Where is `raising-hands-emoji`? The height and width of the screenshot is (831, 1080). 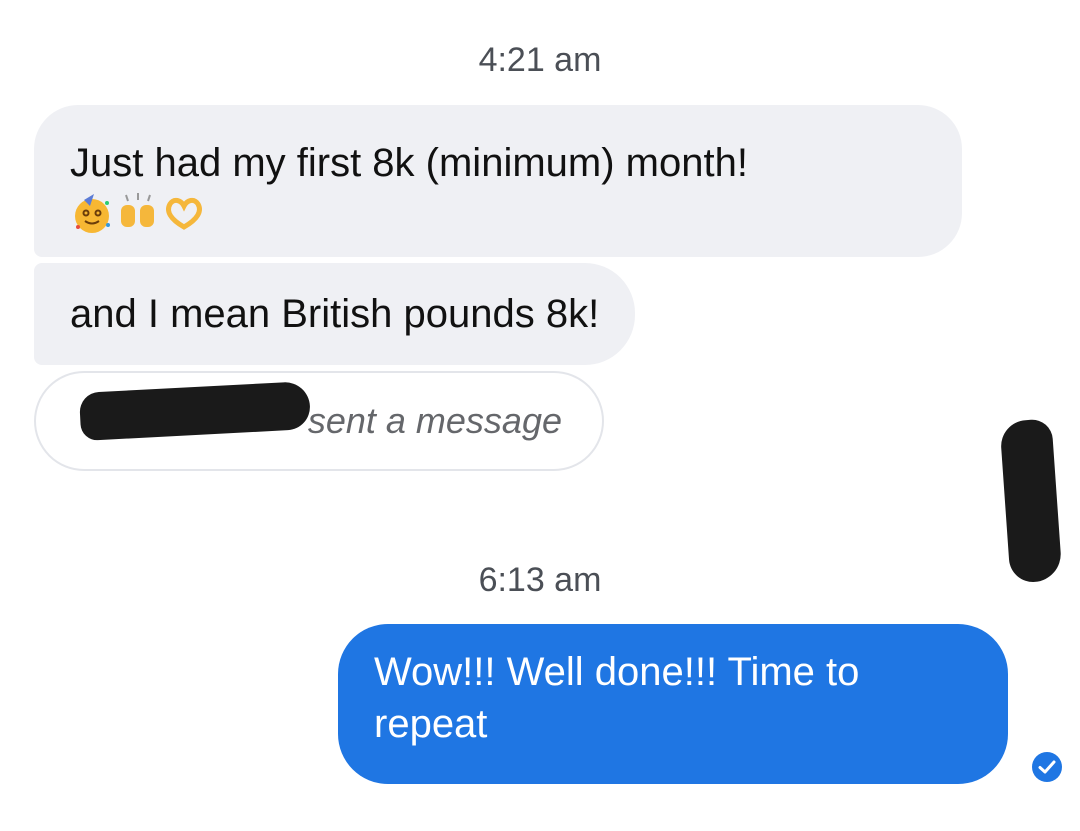
raising-hands-emoji is located at coordinates (137, 210).